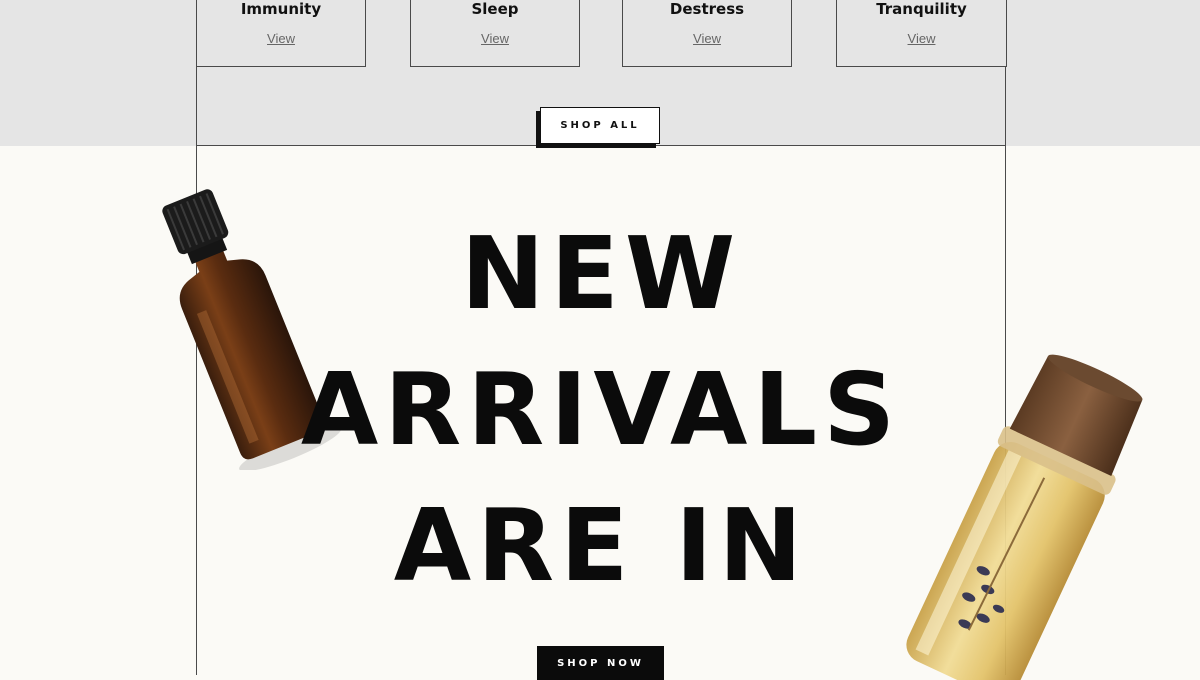 This screenshot has width=1200, height=680. I want to click on category-card-immunity: Immunity View, so click(281, 33).